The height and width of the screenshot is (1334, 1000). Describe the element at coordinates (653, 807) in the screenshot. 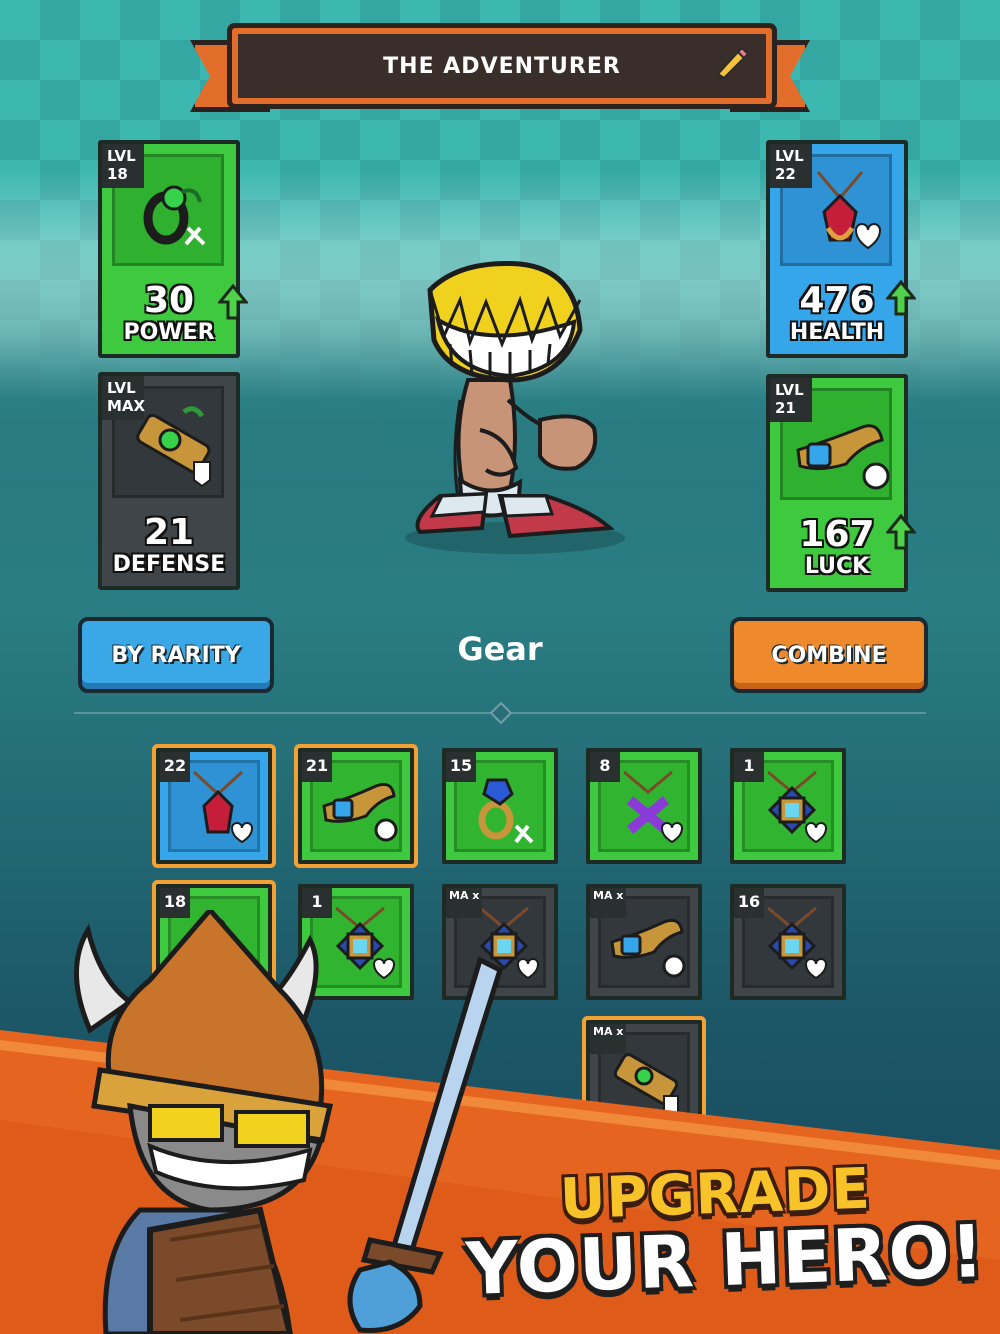

I see `cross-amulet-icon` at that location.